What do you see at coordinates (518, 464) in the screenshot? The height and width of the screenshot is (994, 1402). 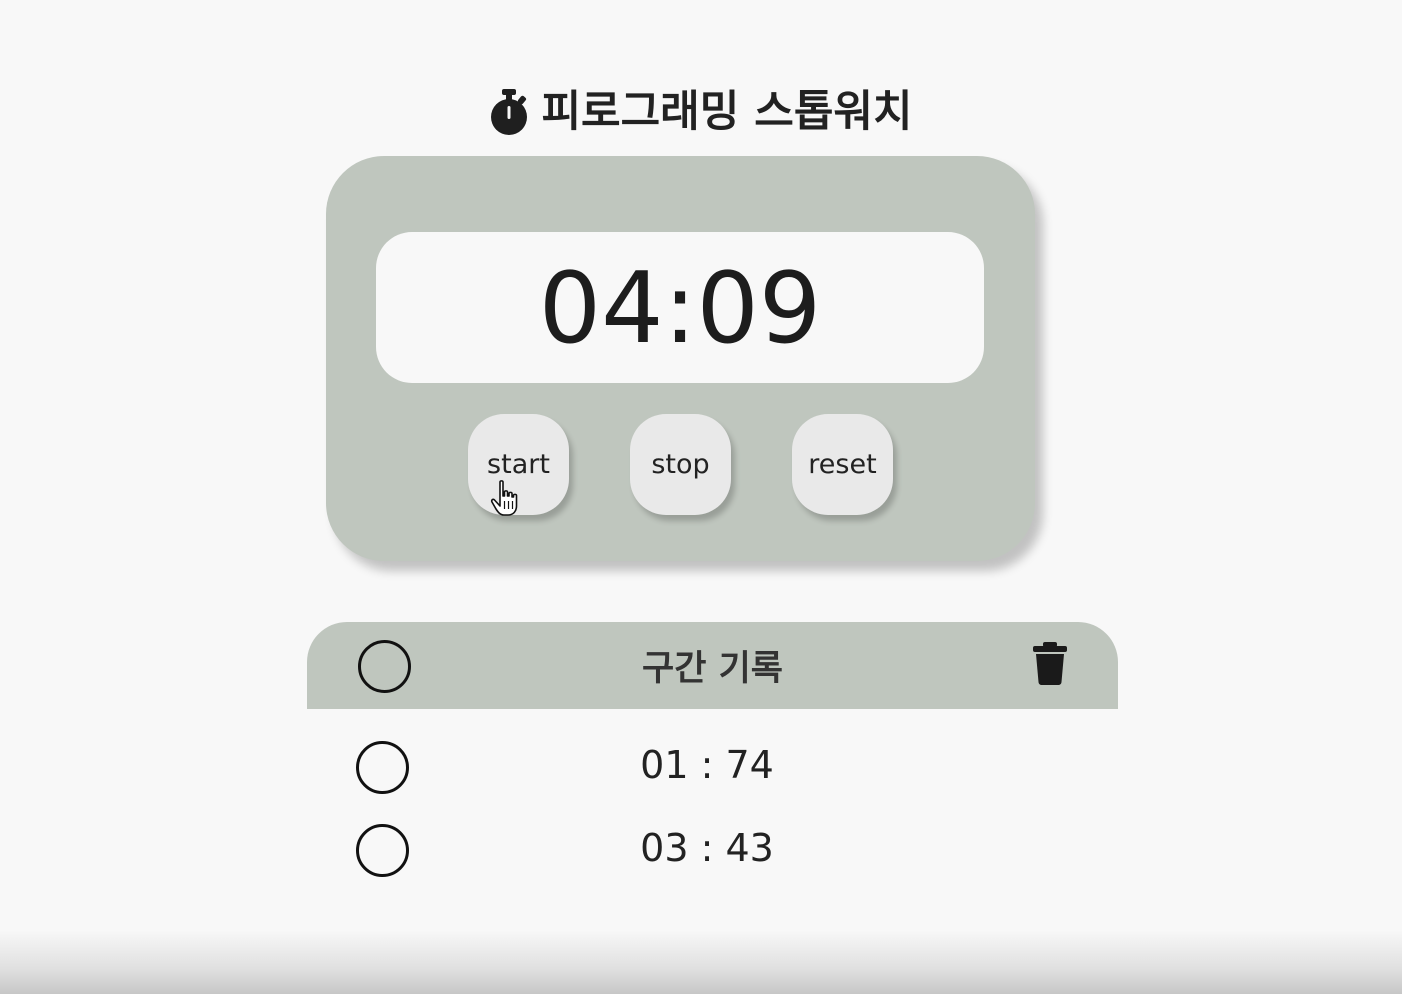 I see `start-button: start` at bounding box center [518, 464].